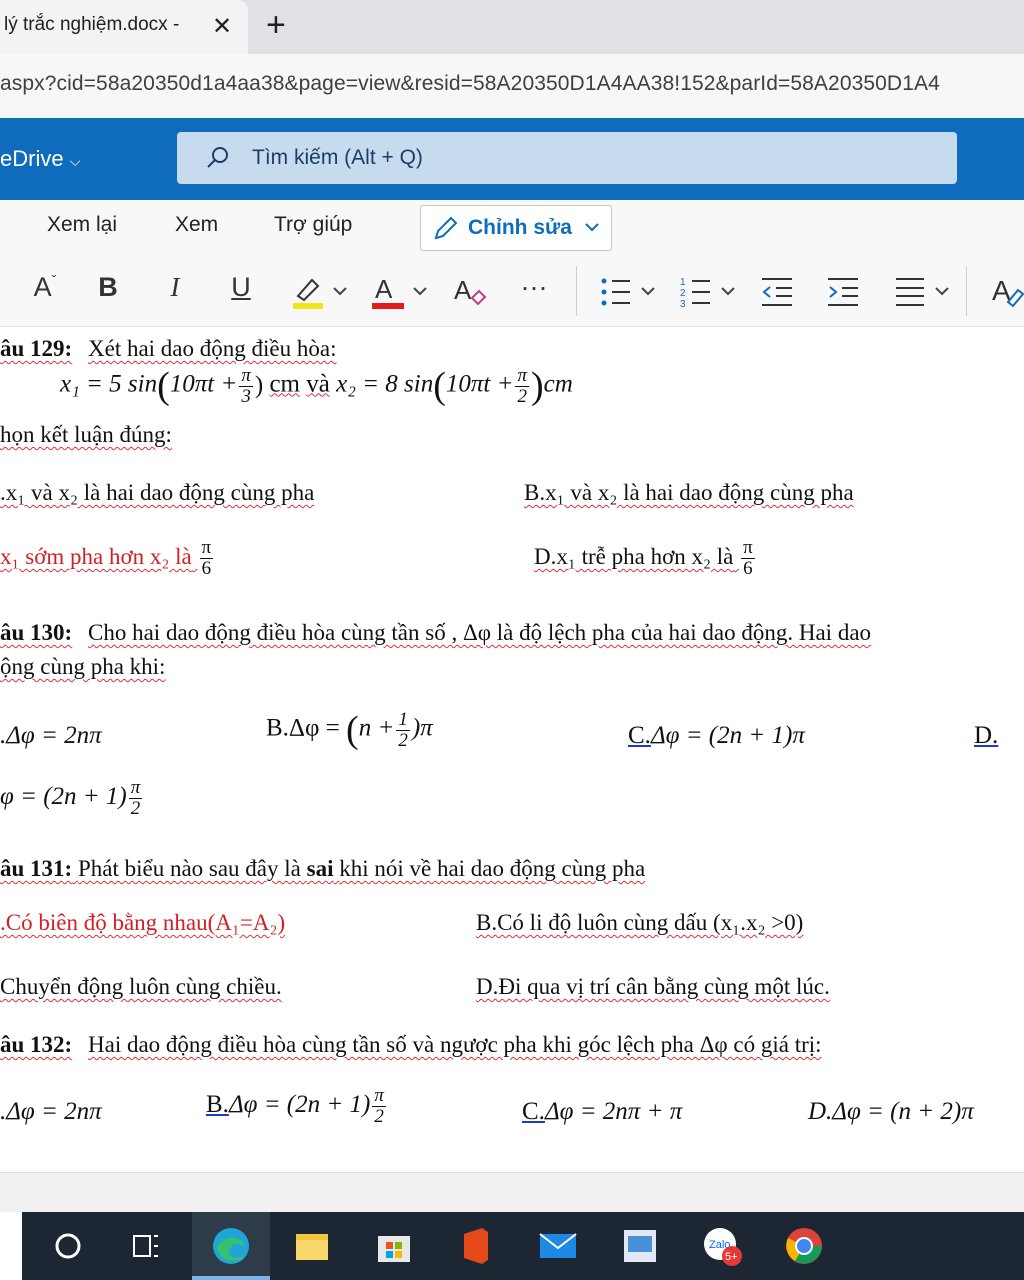  I want to click on fraction: π3, so click(246, 385).